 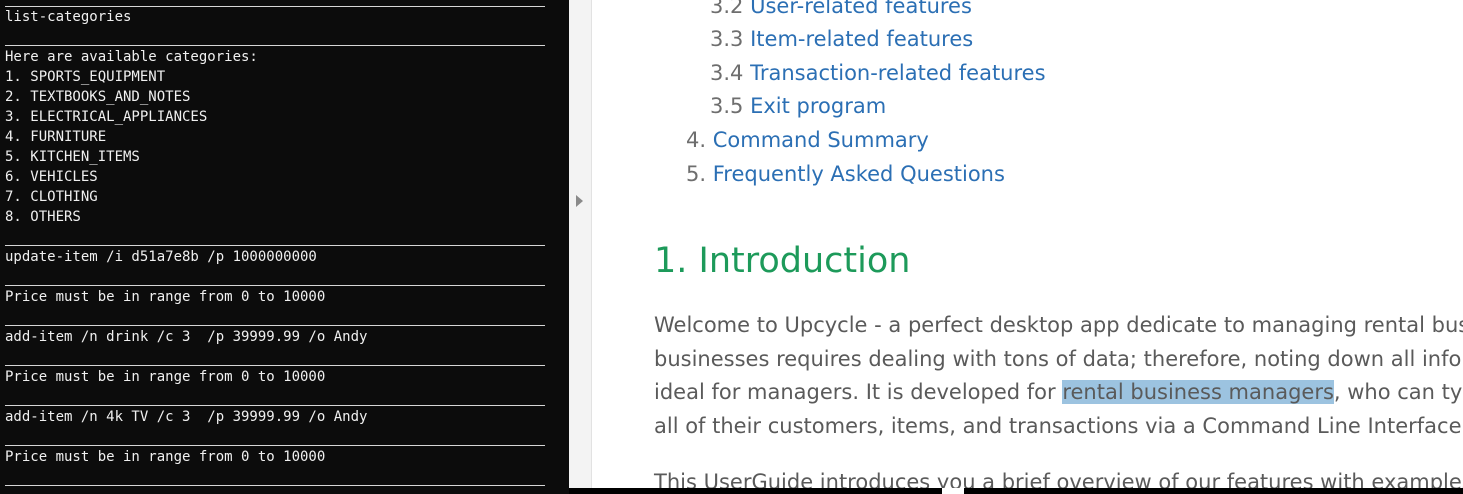 I want to click on terminal-output: 2. TEXTBOOKS_AND_NOTES, so click(x=98, y=97).